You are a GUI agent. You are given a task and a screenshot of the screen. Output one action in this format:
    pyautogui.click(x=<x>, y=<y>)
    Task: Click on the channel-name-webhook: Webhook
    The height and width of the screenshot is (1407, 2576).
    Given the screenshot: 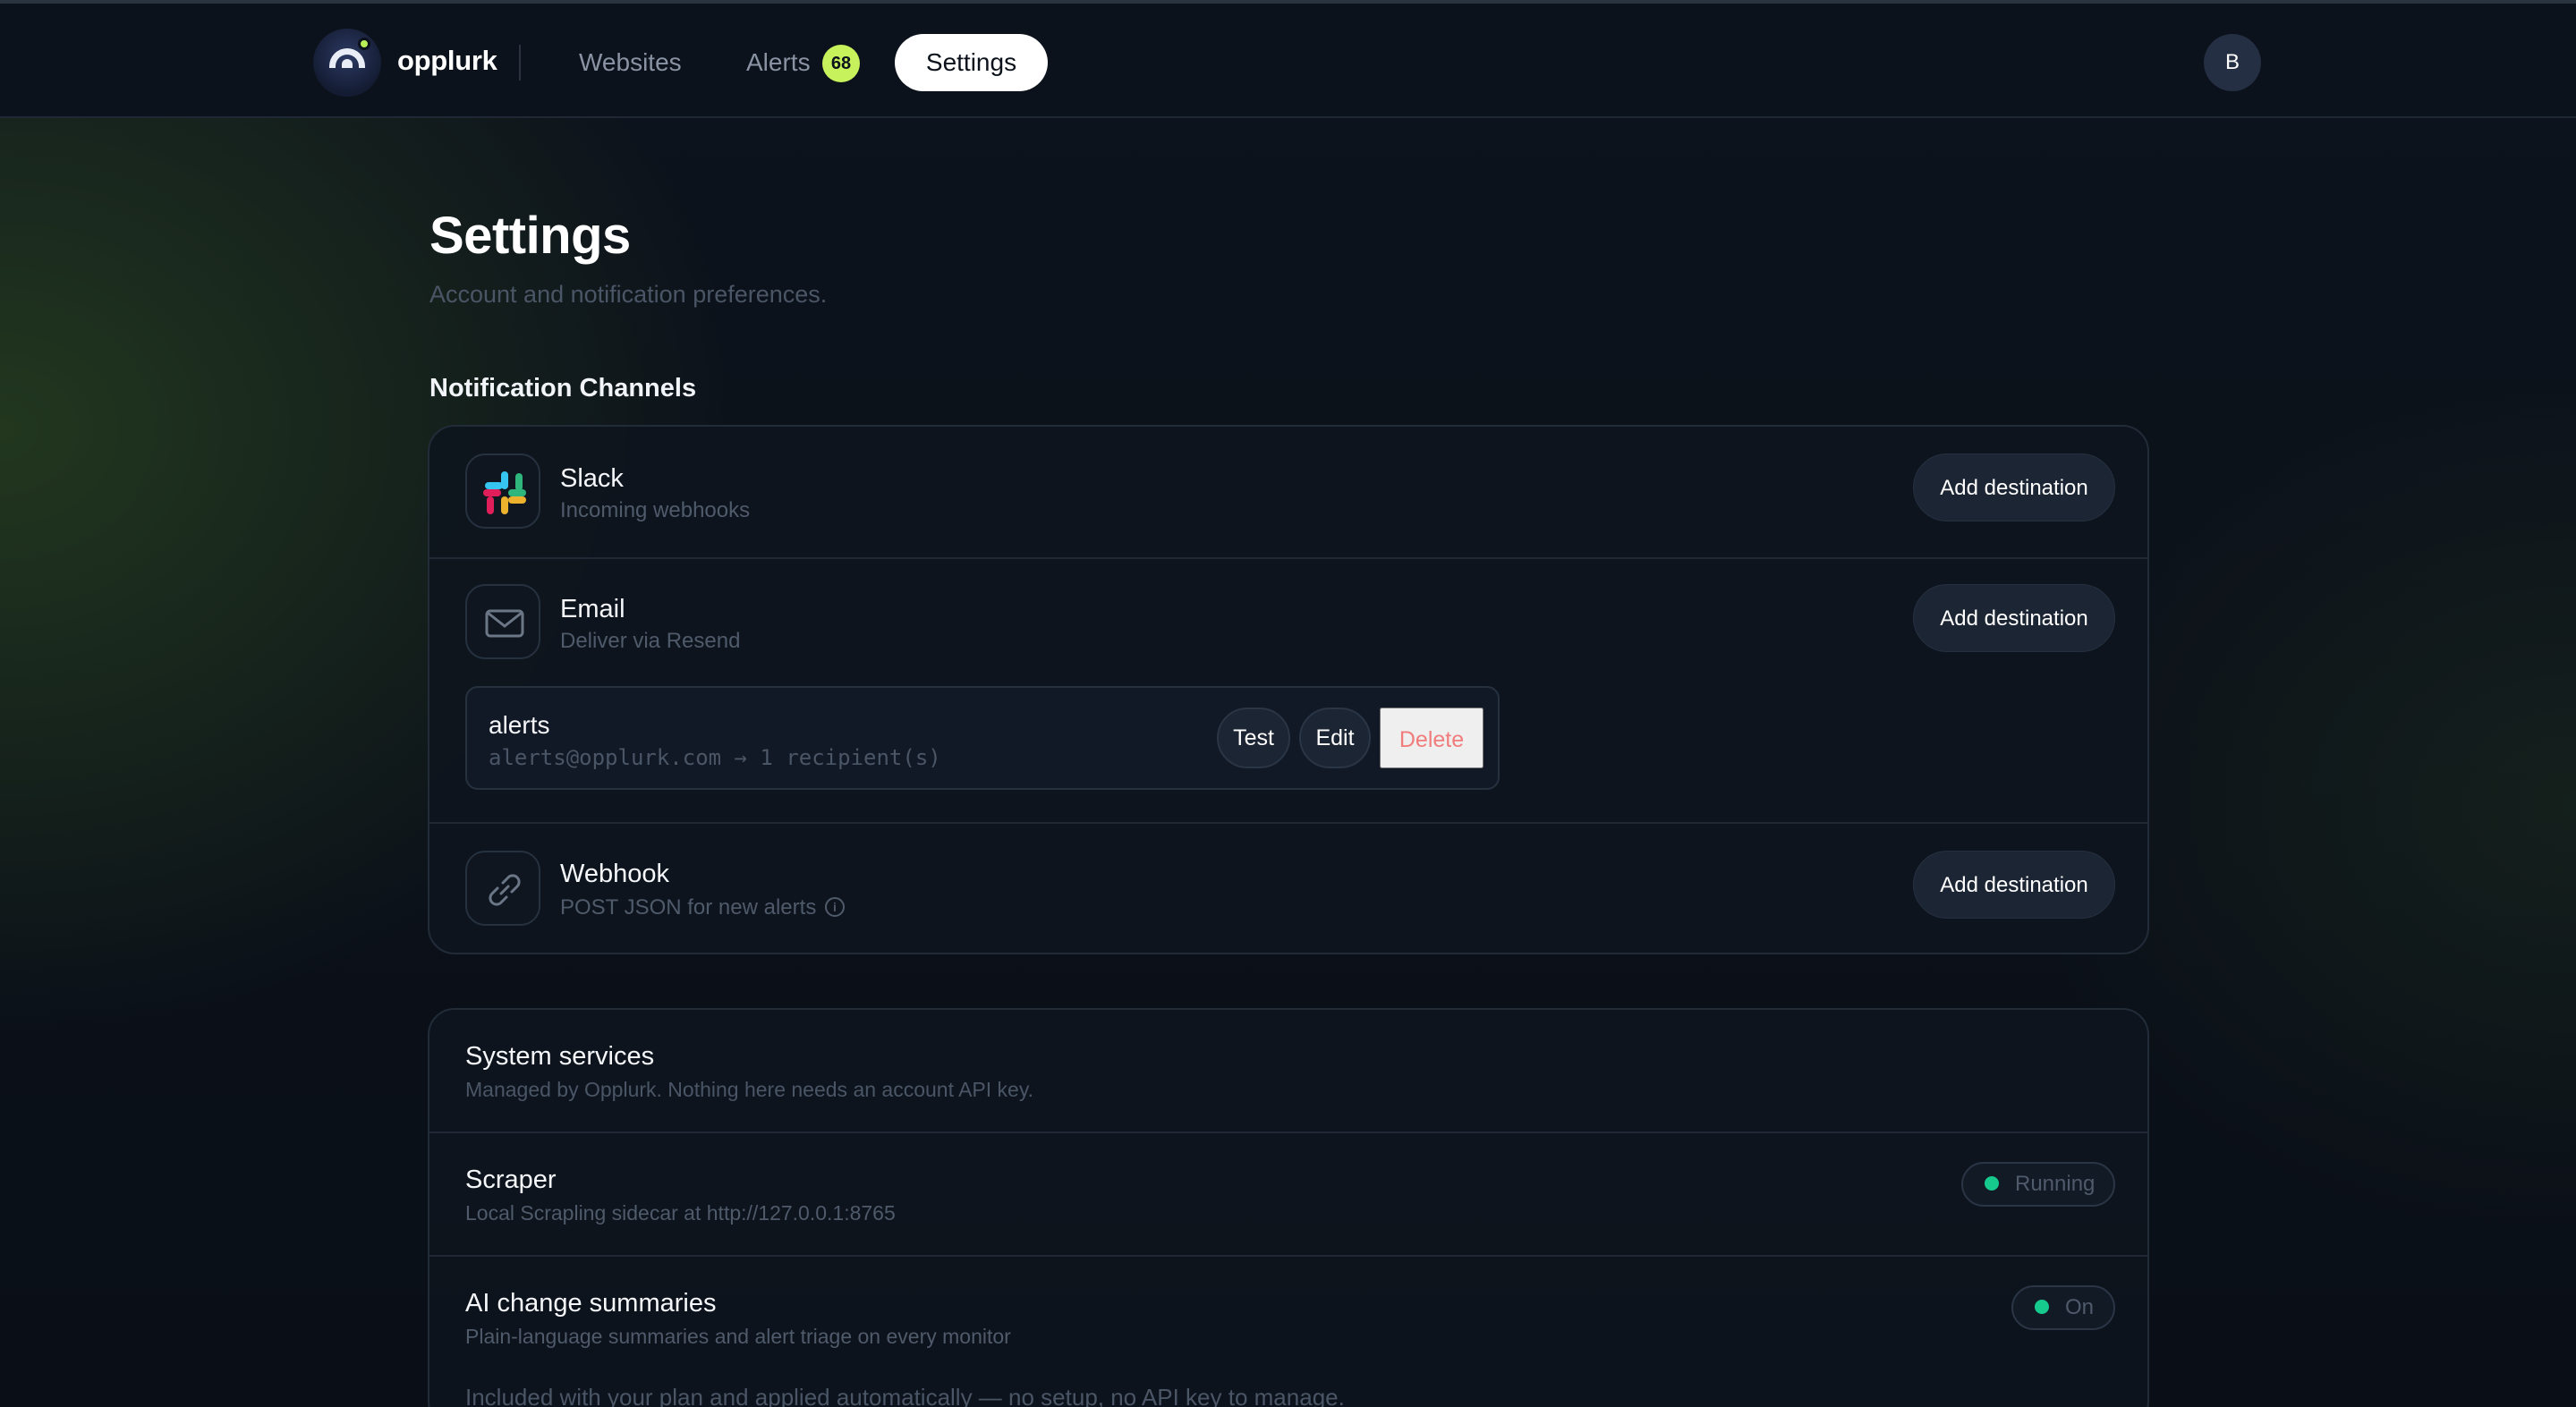 What is the action you would take?
    pyautogui.click(x=614, y=874)
    